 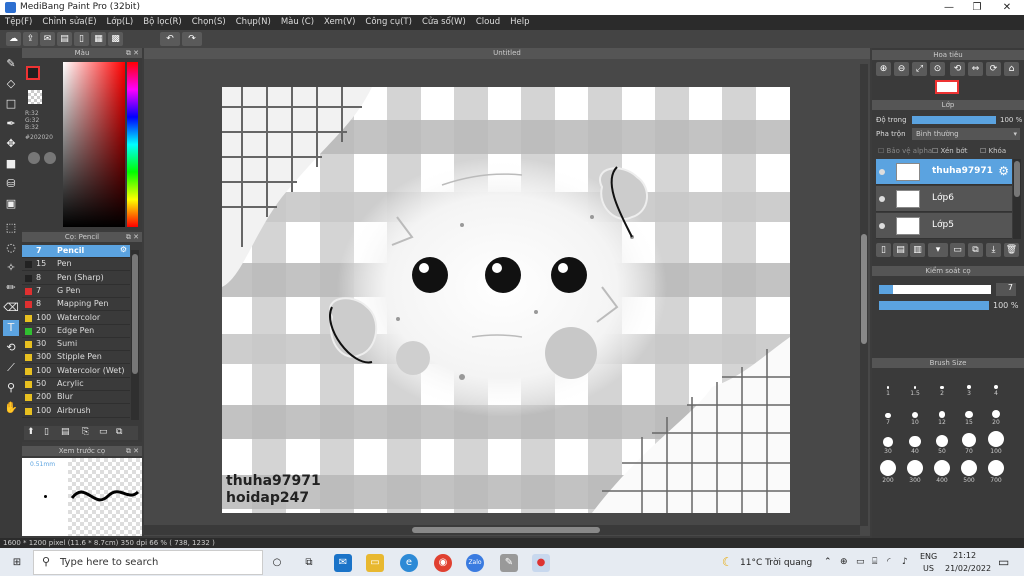 I want to click on page-icon: ▯, so click(x=81, y=39).